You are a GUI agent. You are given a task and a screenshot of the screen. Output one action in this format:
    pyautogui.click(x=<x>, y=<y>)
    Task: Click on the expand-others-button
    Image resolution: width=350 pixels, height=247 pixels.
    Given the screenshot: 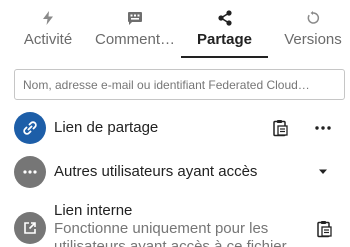 What is the action you would take?
    pyautogui.click(x=323, y=172)
    